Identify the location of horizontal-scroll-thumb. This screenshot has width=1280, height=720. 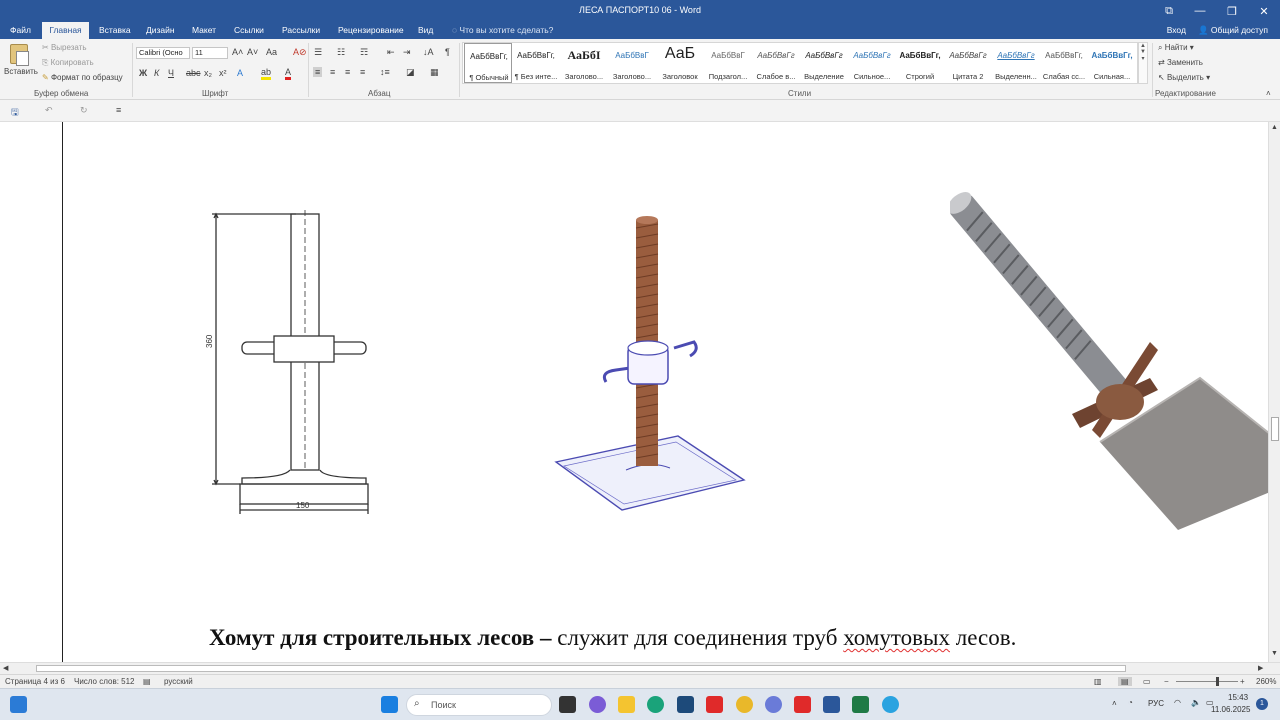
(581, 668).